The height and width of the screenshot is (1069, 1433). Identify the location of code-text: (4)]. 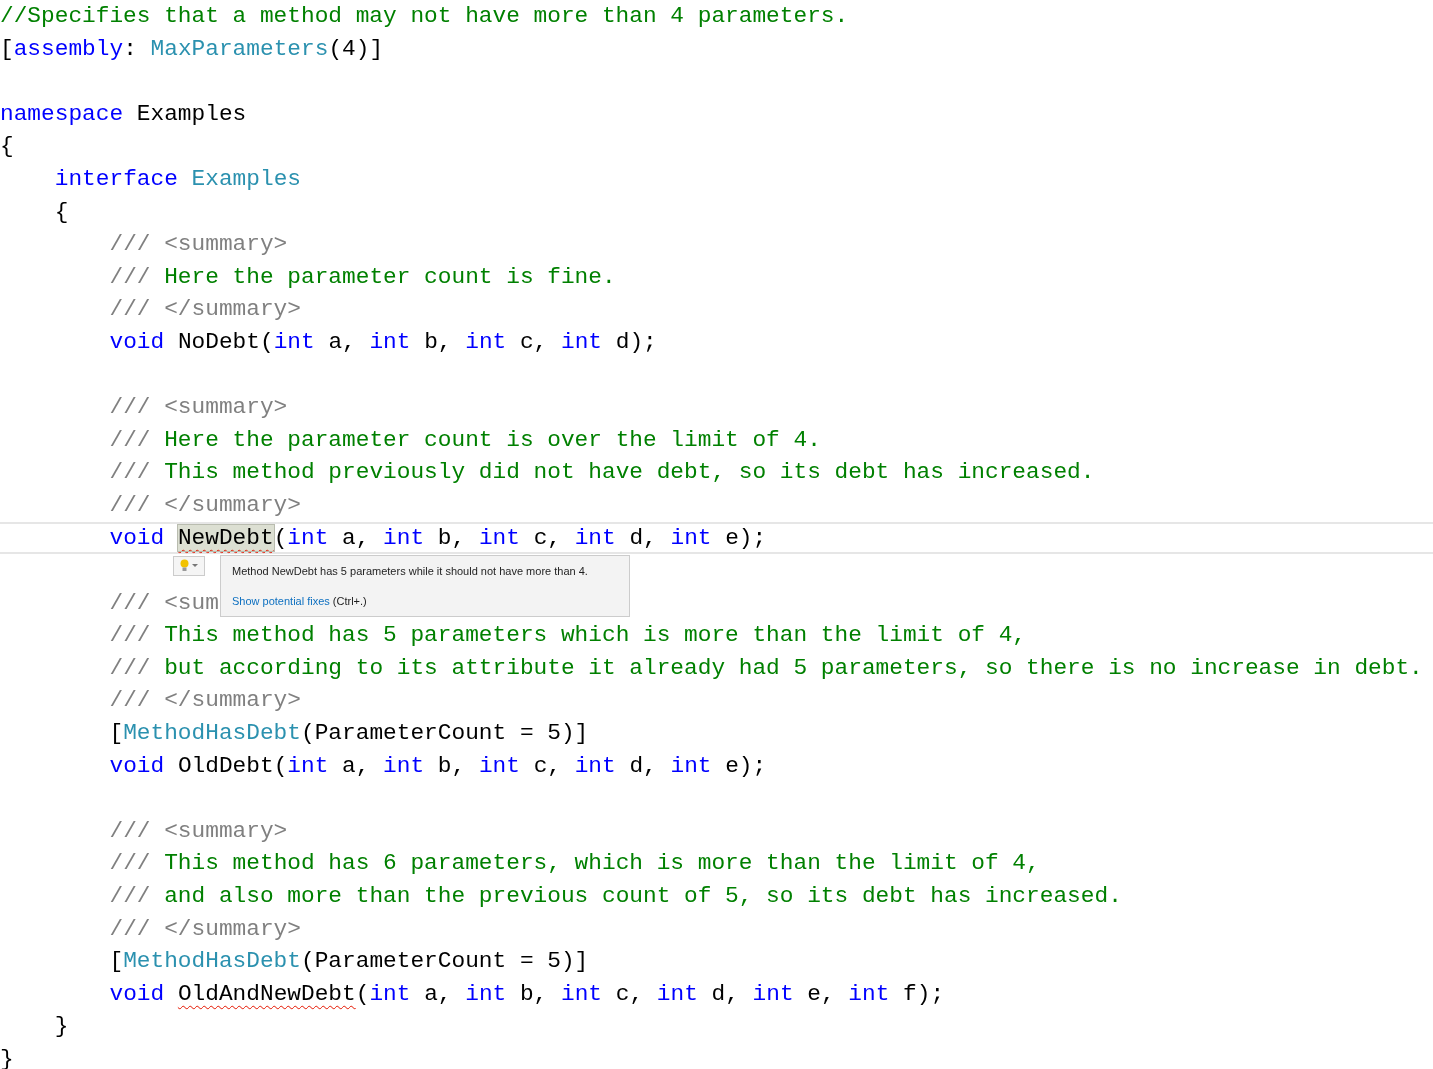
(356, 48).